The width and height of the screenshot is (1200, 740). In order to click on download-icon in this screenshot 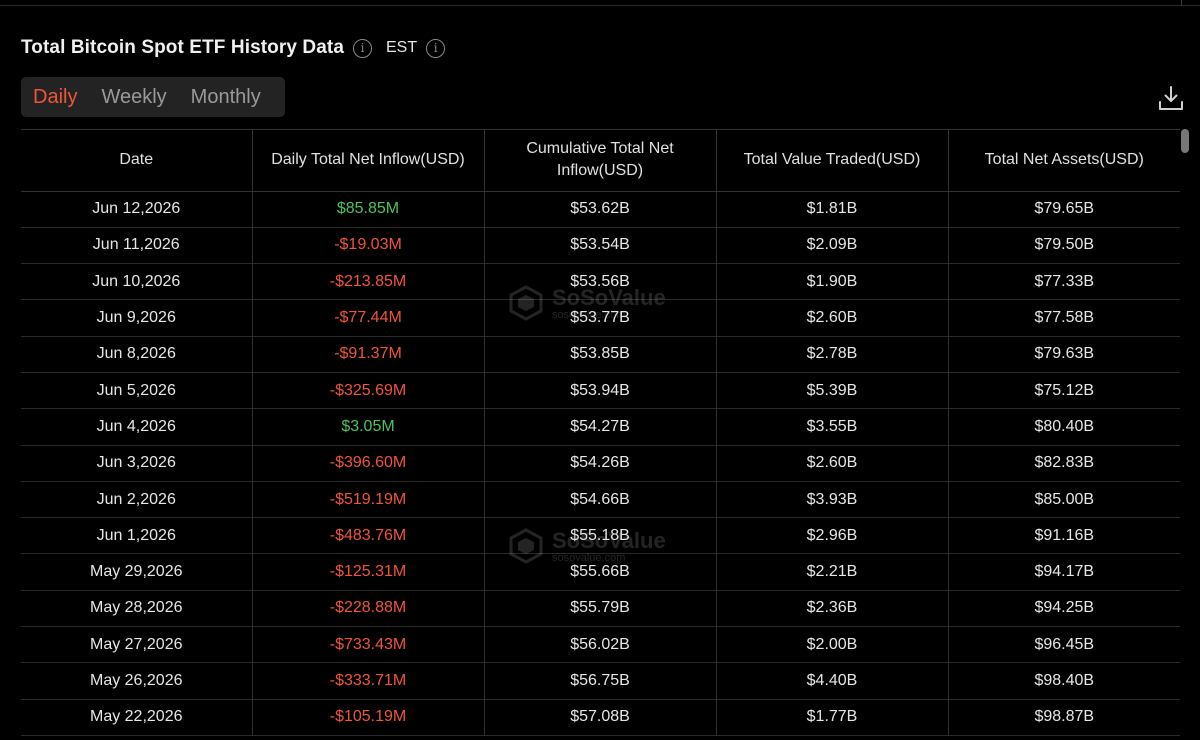, I will do `click(1171, 98)`.